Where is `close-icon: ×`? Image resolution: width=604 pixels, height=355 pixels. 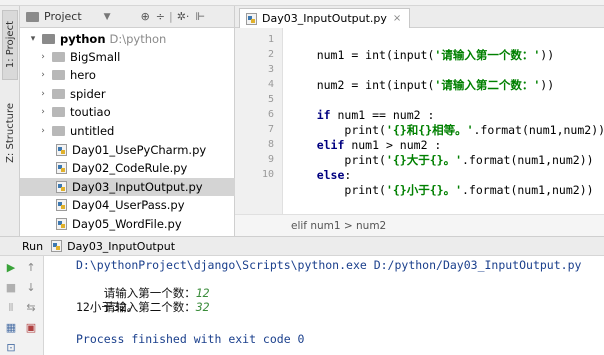
close-icon: × is located at coordinates (397, 18).